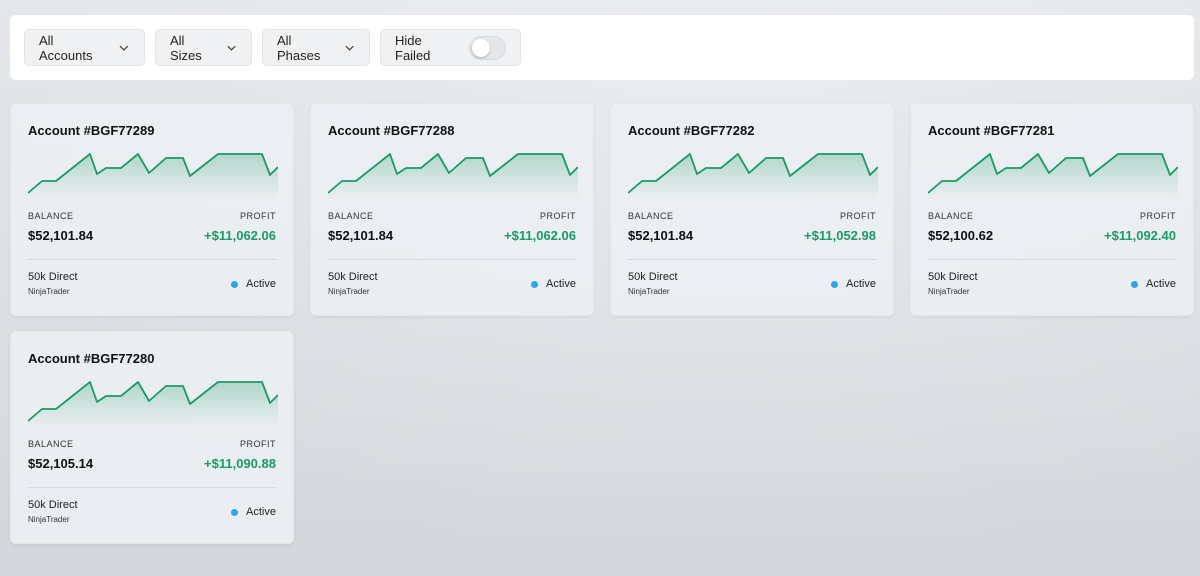  Describe the element at coordinates (450, 47) in the screenshot. I see `hide-failed-control: Hide Failed` at that location.